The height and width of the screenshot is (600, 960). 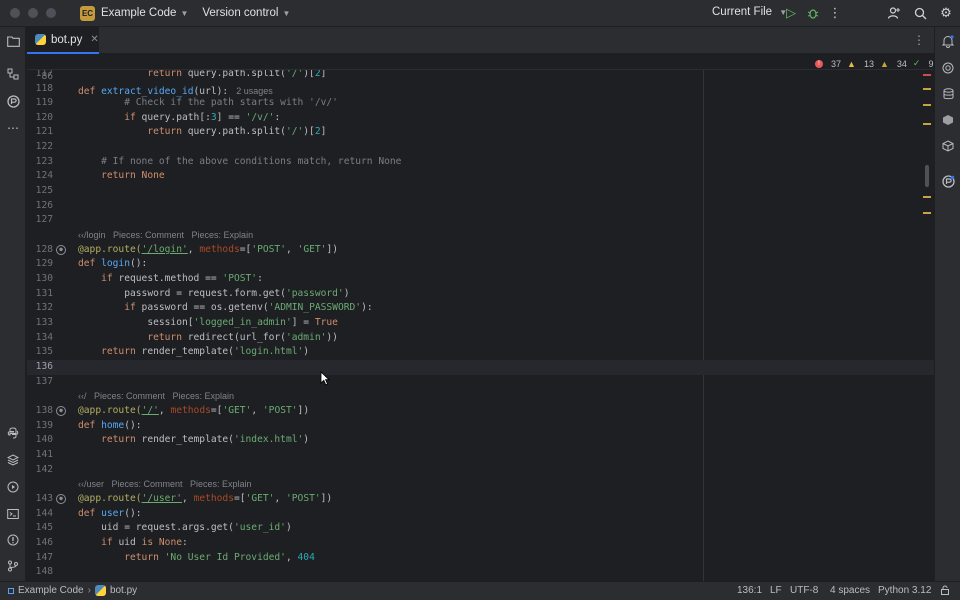 I want to click on zoom-window-button, so click(x=51, y=13).